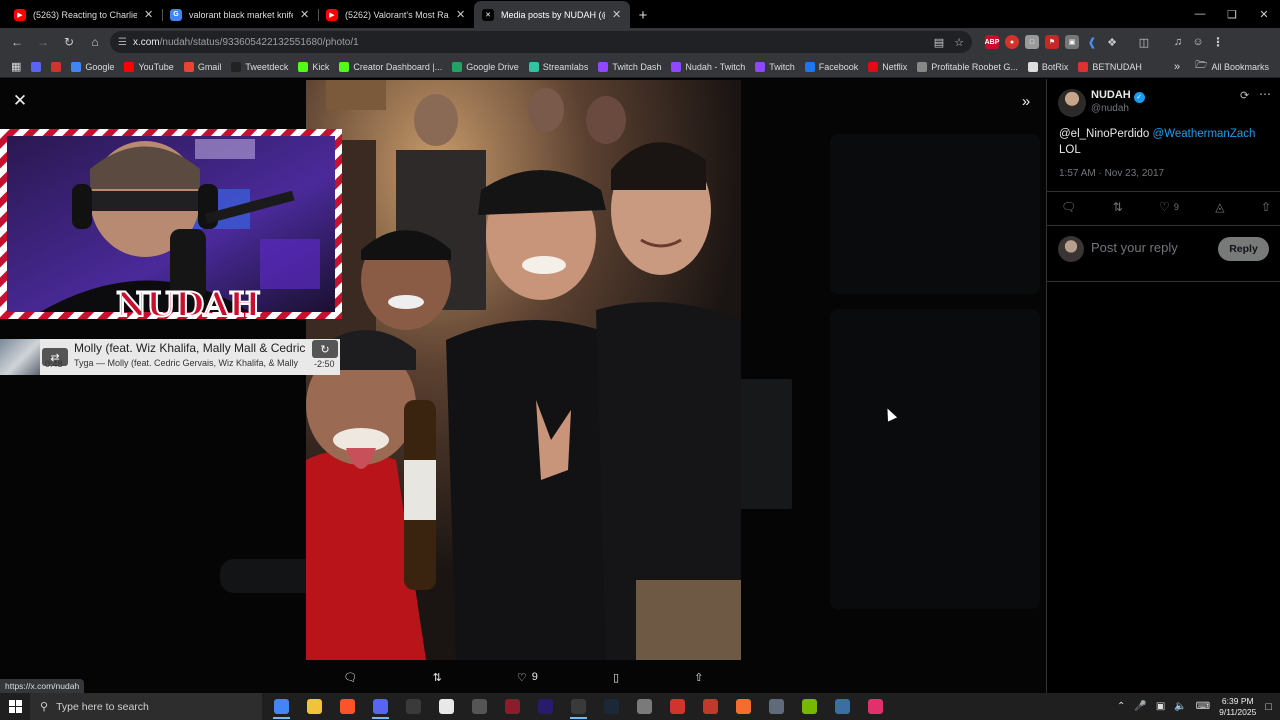 The height and width of the screenshot is (720, 1280). I want to click on extension-flag-icon: ⚑, so click(1052, 42).